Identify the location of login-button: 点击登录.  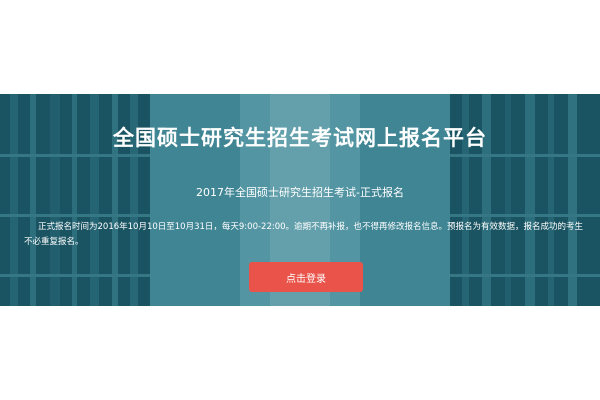
(306, 277).